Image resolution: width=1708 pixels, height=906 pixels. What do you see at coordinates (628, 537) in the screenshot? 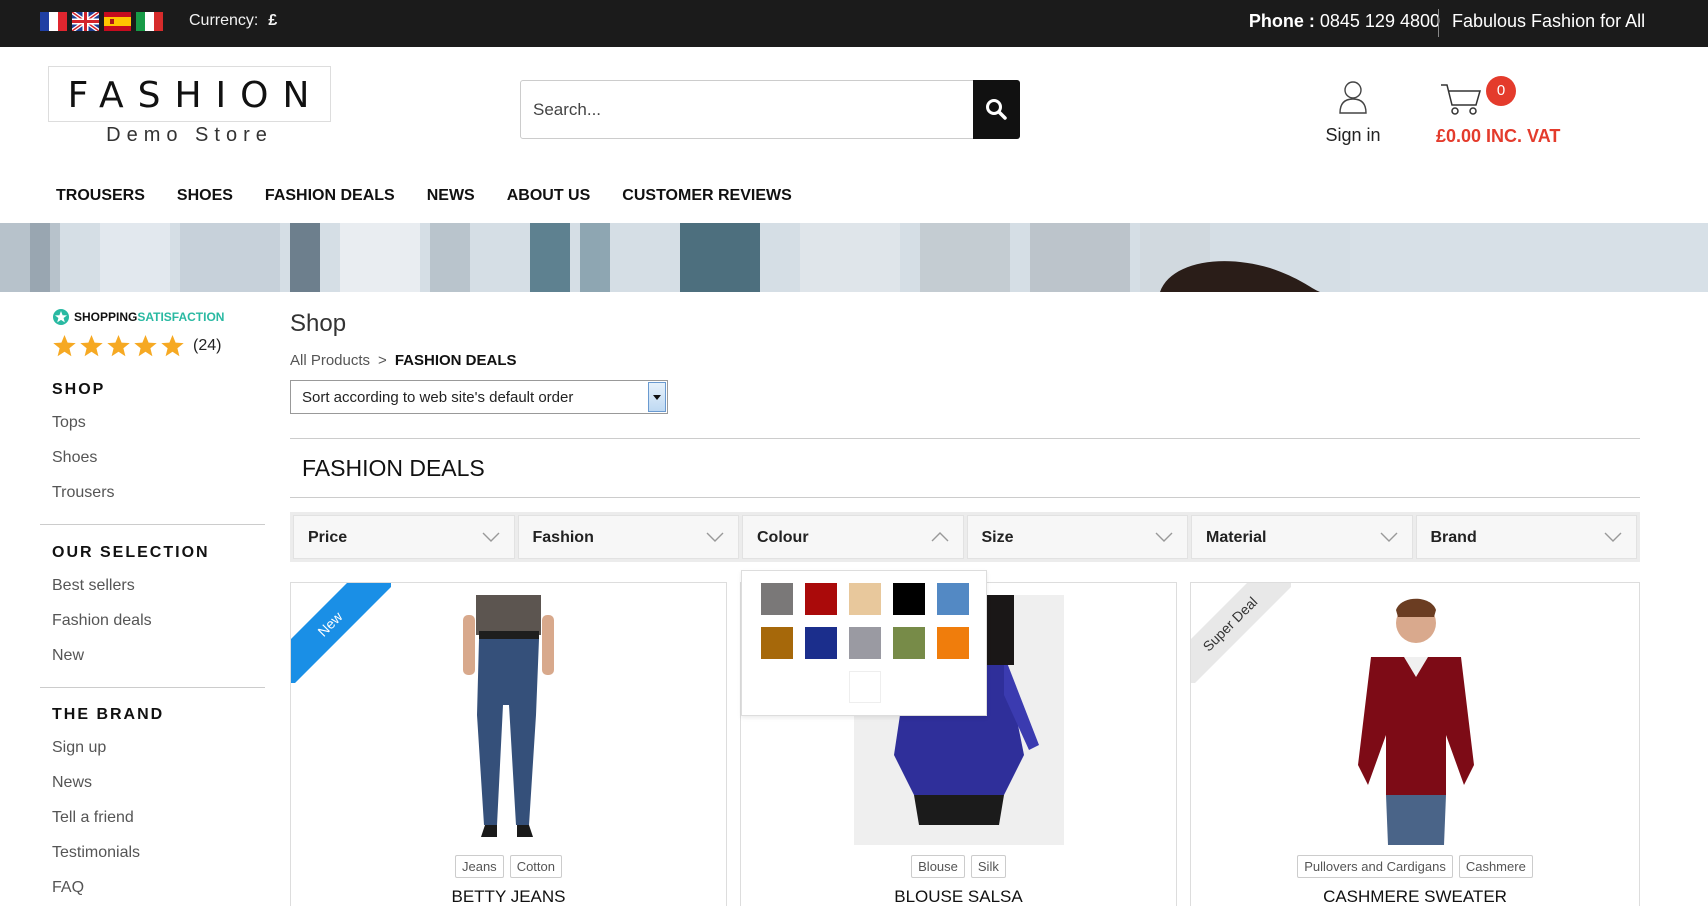
I see `filter-fashion: Fashion` at bounding box center [628, 537].